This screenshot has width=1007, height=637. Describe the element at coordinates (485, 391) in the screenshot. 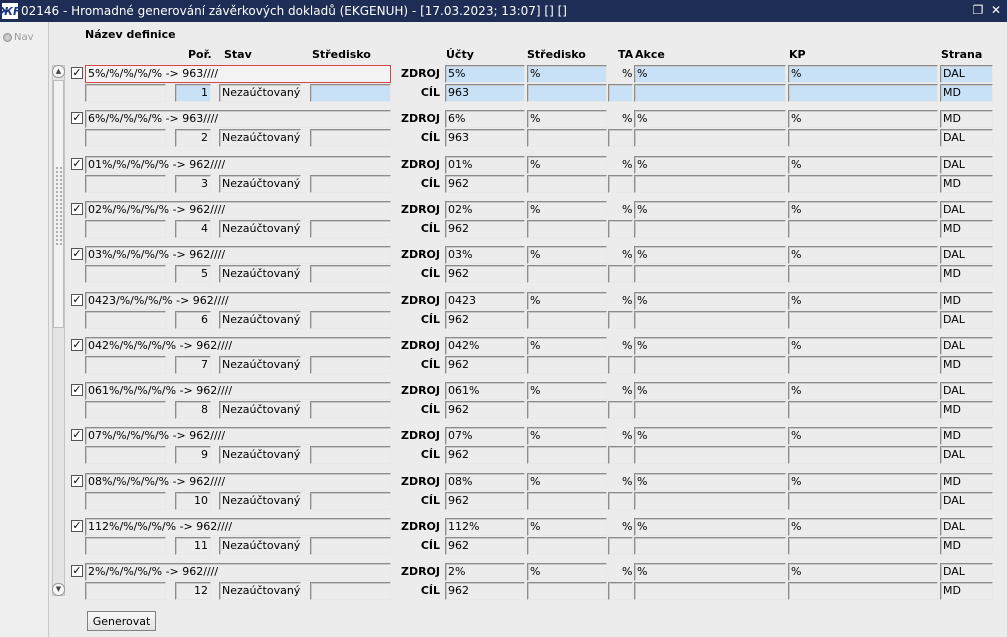

I see `zdroj-ucet-field: 061%` at that location.